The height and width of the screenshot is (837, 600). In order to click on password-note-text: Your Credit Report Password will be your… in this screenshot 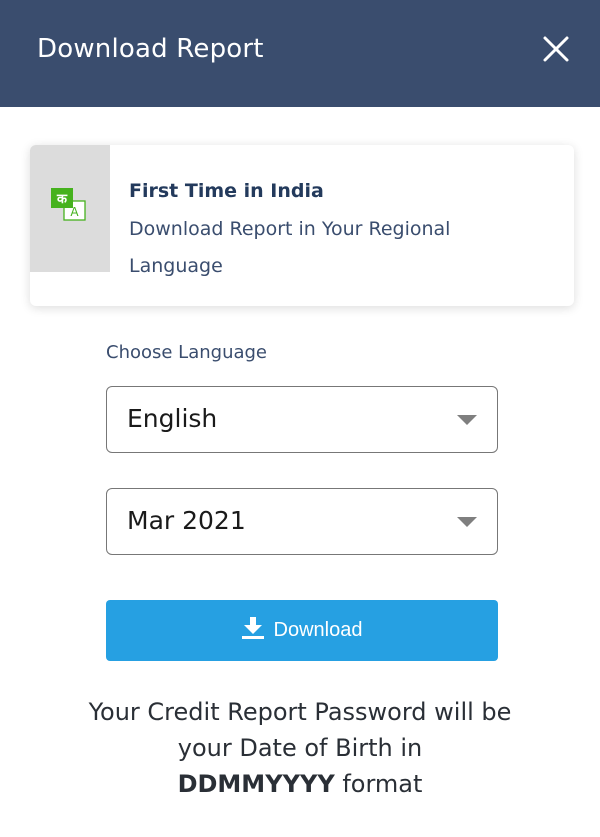, I will do `click(300, 730)`.